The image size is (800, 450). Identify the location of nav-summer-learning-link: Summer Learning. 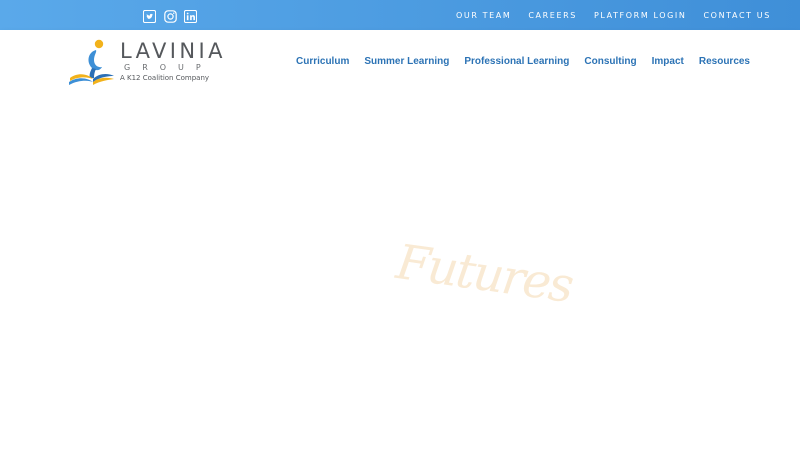
(406, 61).